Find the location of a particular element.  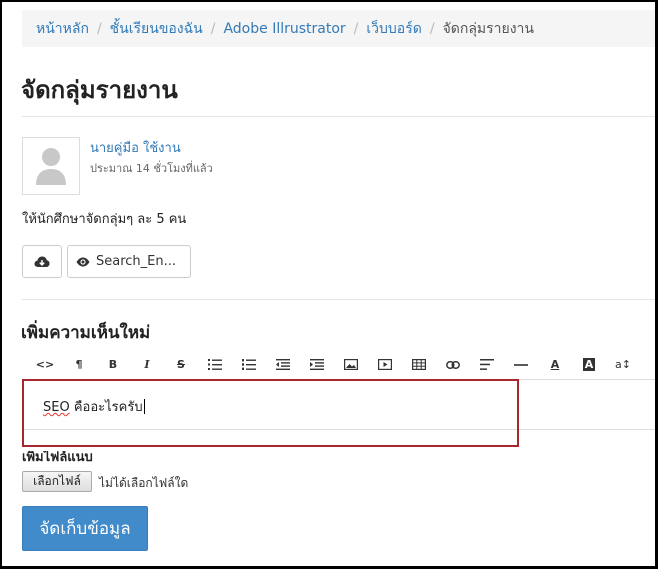

strikethrough-button: S is located at coordinates (181, 365).